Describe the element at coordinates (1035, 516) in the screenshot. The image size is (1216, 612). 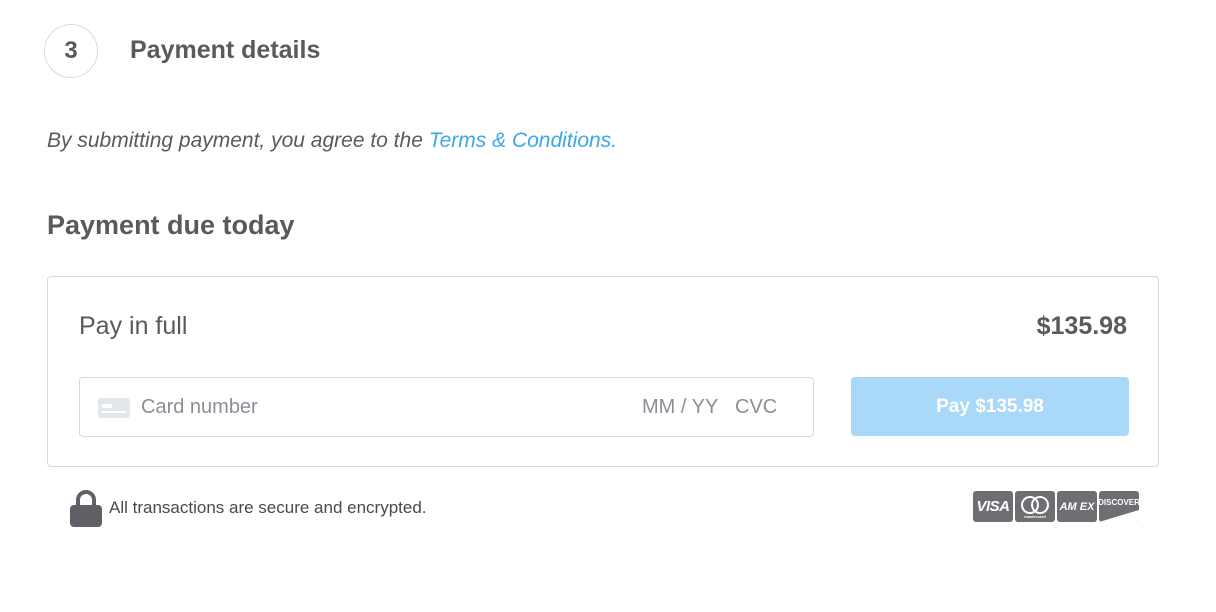
I see `mastercard-label: mastercard` at that location.